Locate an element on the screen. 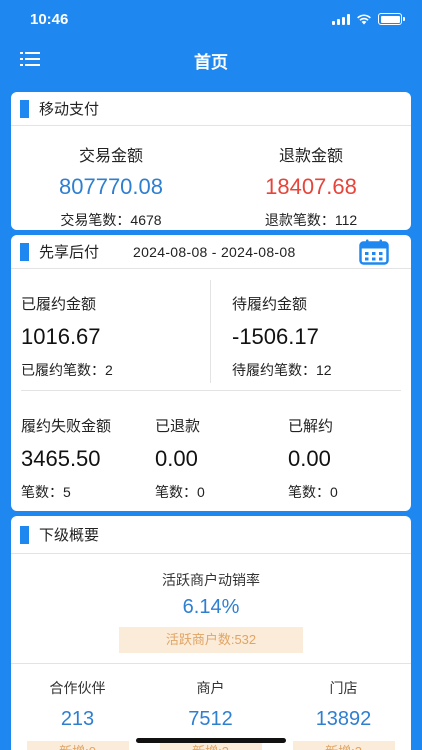  active-rate-value: 6.14% is located at coordinates (211, 607).